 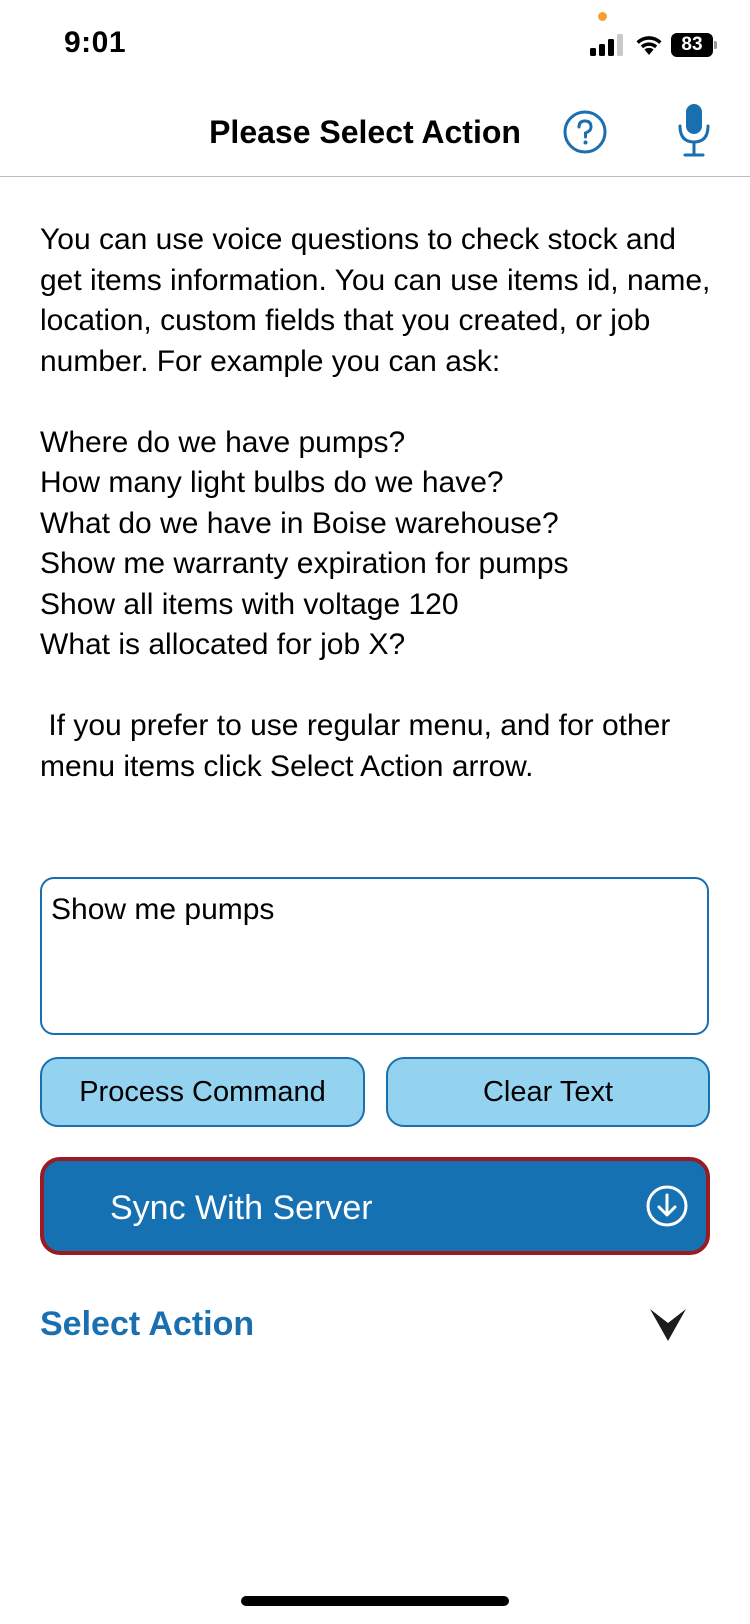 What do you see at coordinates (375, 1601) in the screenshot?
I see `home-indicator` at bounding box center [375, 1601].